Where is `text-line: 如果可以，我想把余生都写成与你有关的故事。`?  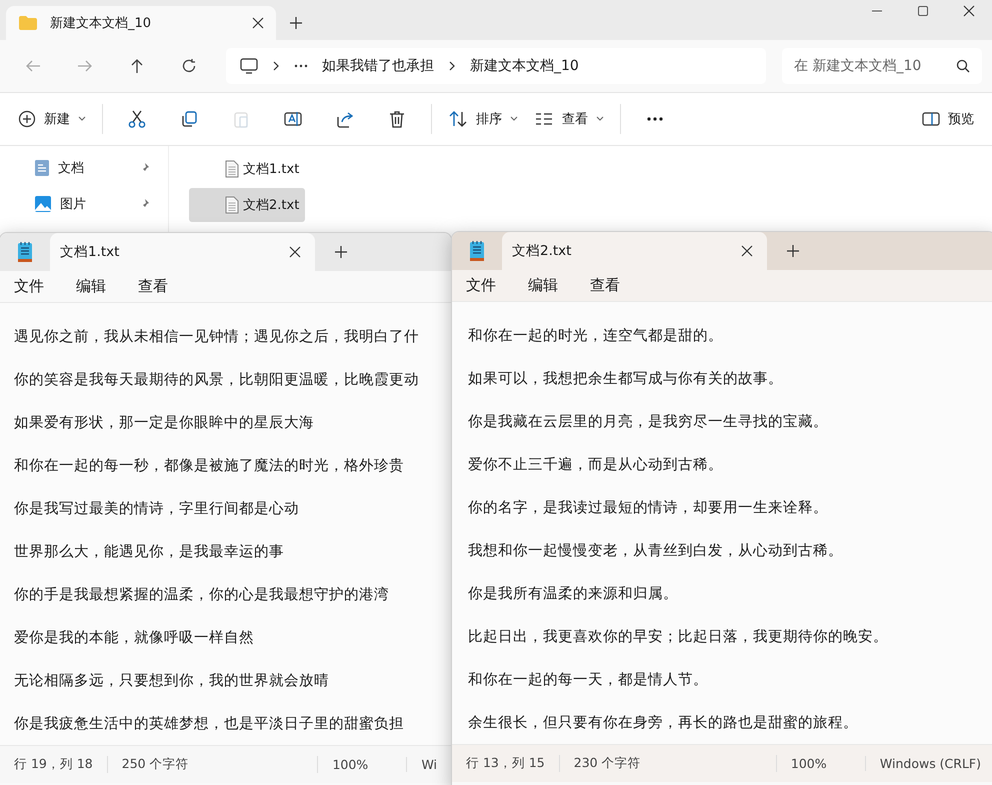 text-line: 如果可以，我想把余生都写成与你有关的故事。 is located at coordinates (626, 379).